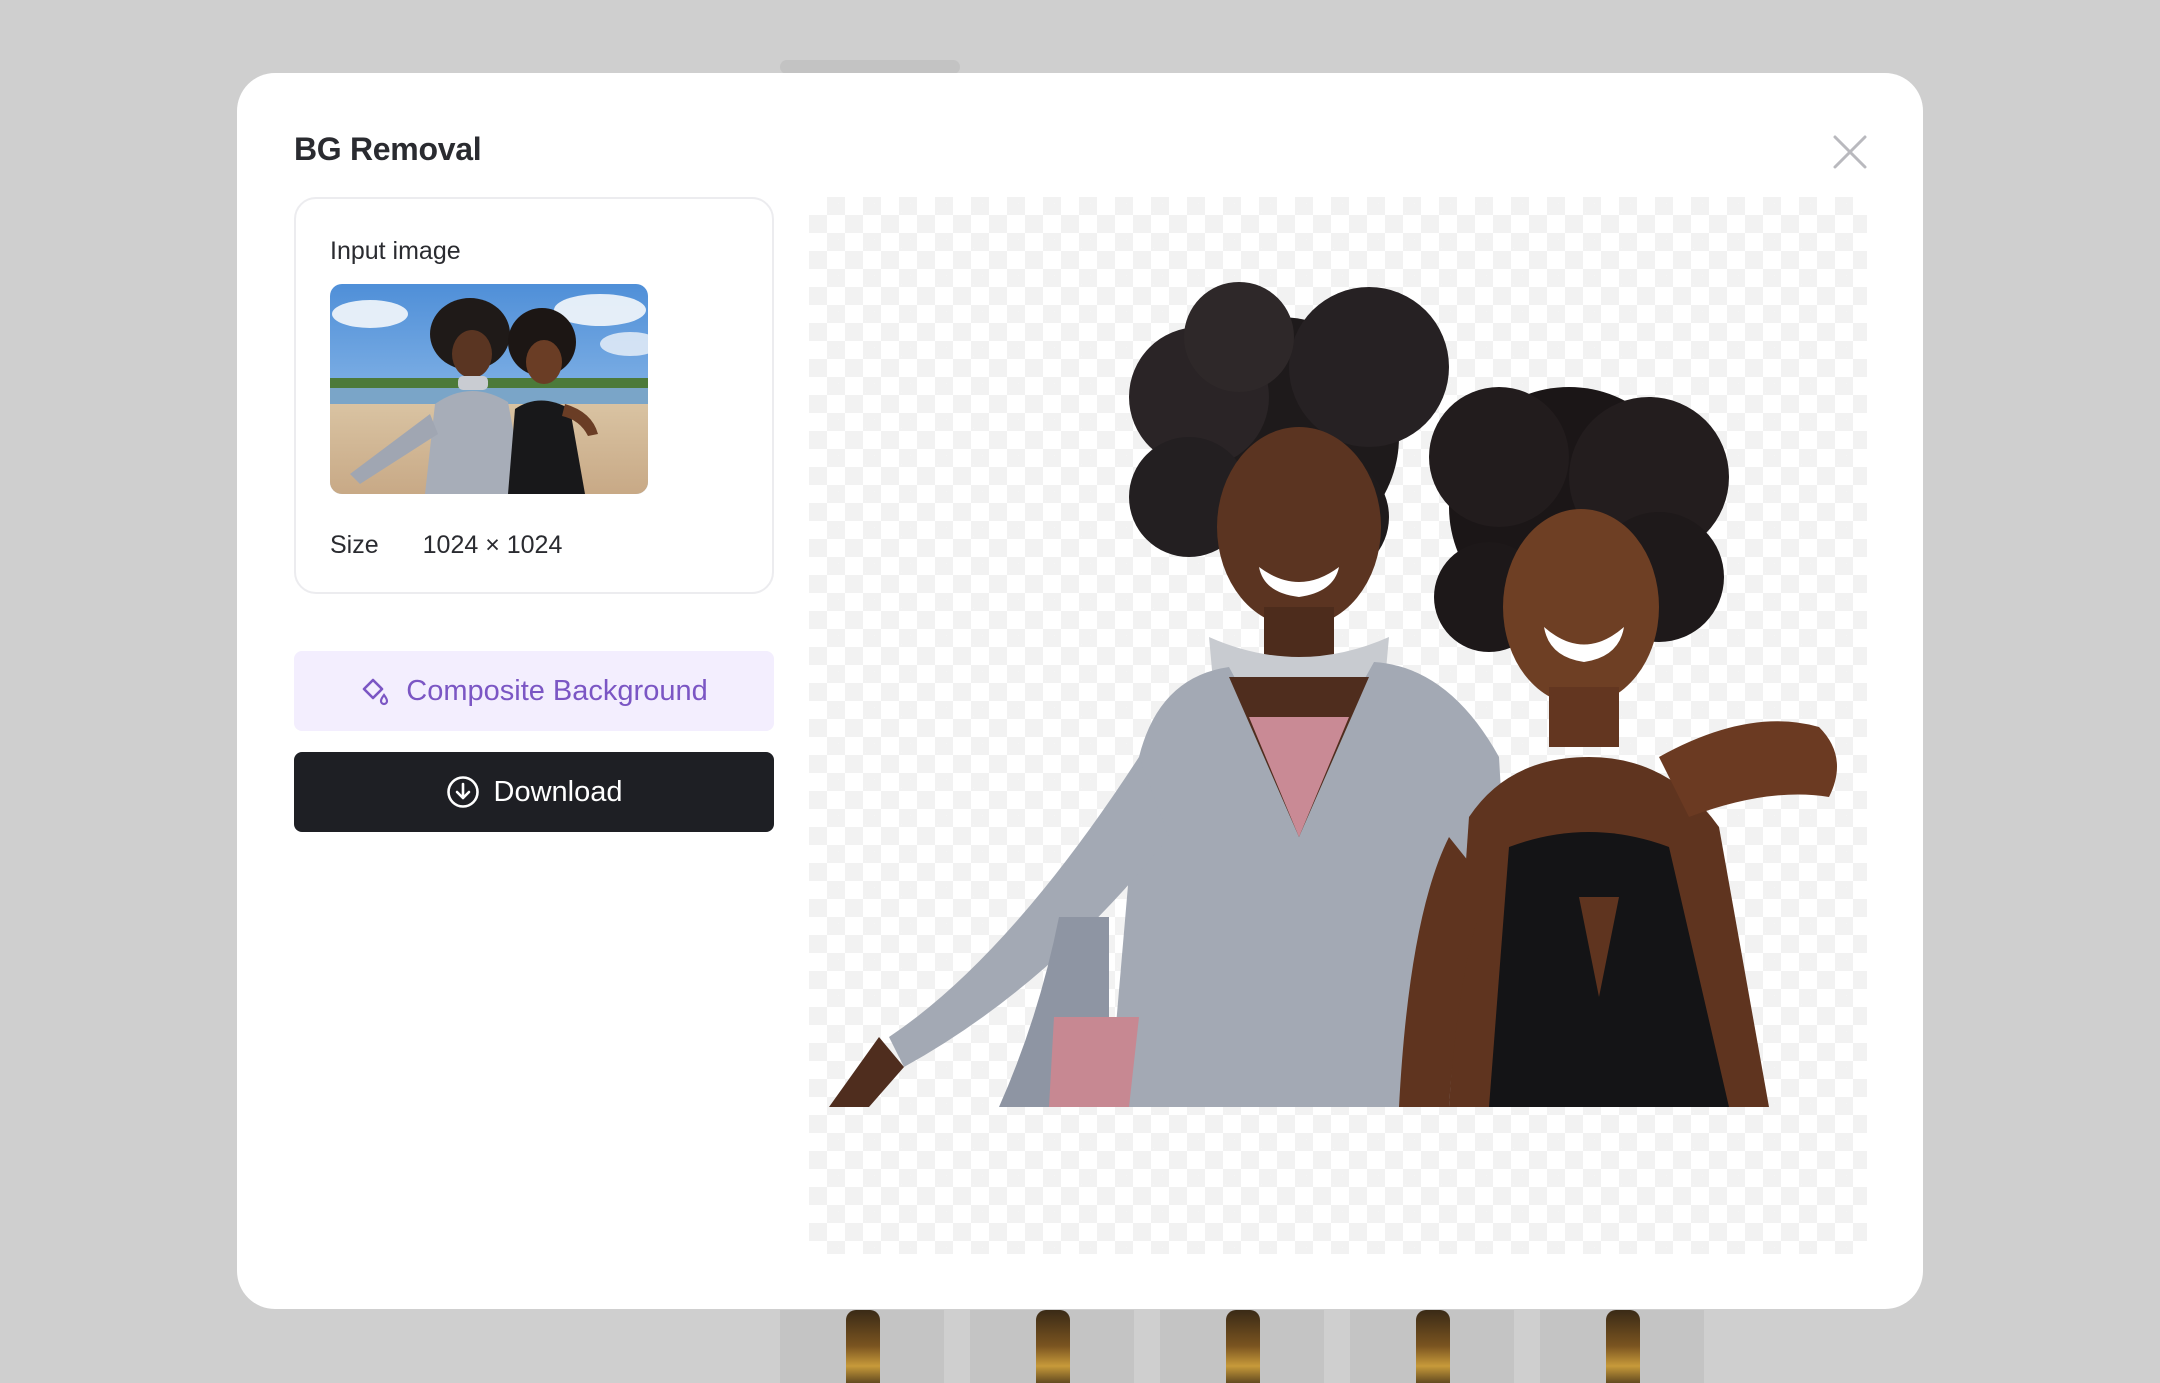  I want to click on composite-background-label: Composite Background, so click(557, 690).